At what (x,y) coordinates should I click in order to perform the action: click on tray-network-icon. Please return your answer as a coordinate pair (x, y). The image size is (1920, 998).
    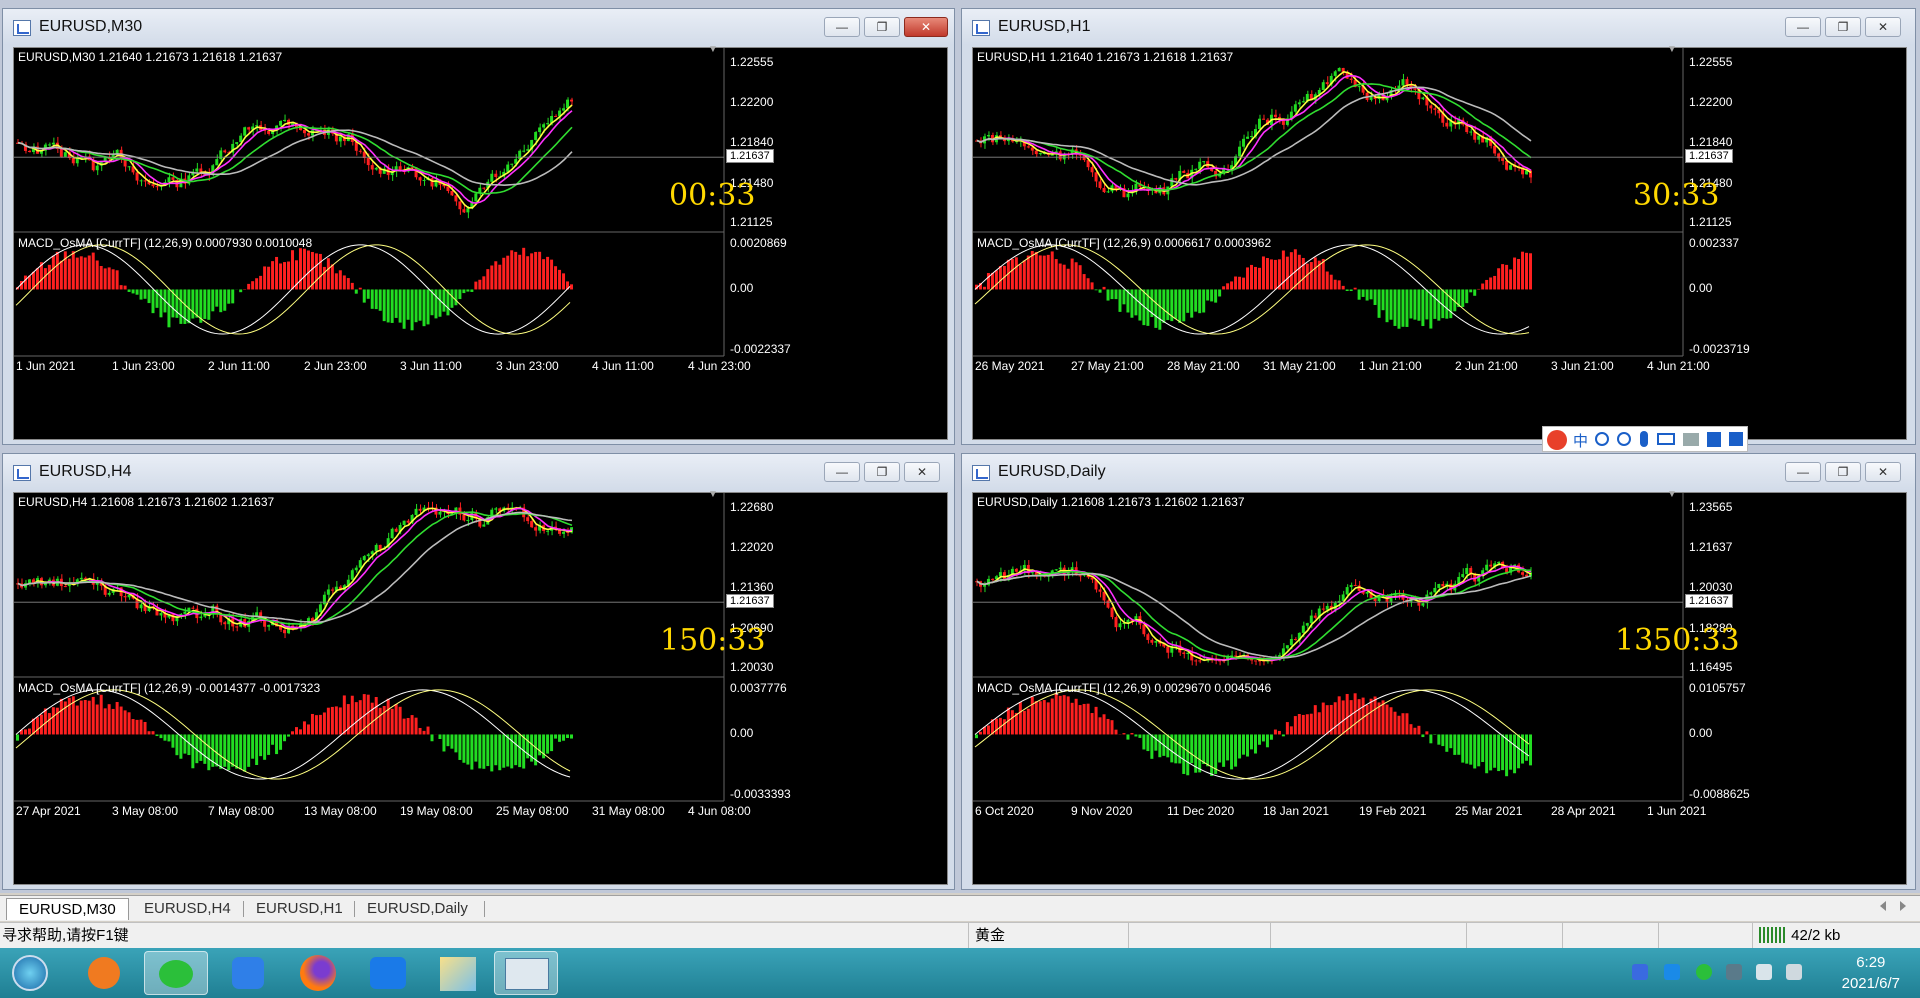
    Looking at the image, I should click on (1734, 972).